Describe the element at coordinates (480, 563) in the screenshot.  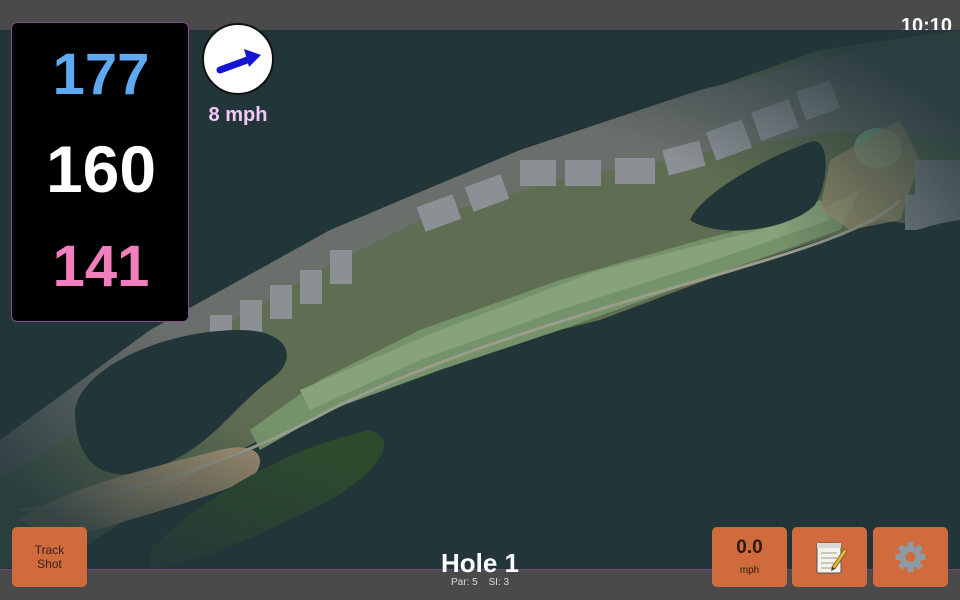
I see `hole-title: Hole 1` at that location.